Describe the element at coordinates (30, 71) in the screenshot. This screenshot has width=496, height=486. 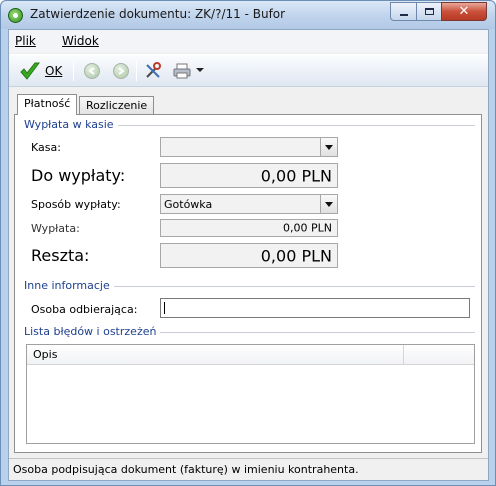
I see `ok-check-icon` at that location.